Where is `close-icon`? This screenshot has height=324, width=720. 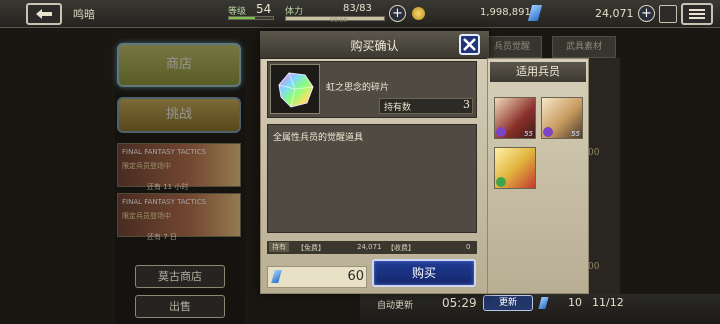
close-icon is located at coordinates (469, 44).